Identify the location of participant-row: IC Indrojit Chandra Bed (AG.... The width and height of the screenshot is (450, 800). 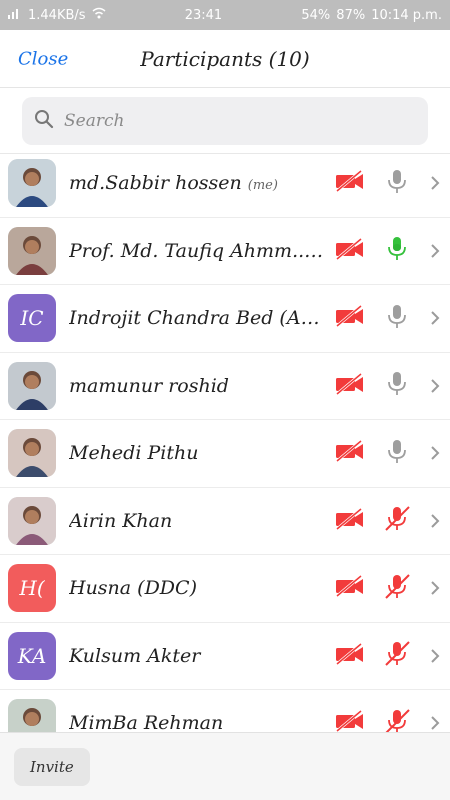
(225, 319).